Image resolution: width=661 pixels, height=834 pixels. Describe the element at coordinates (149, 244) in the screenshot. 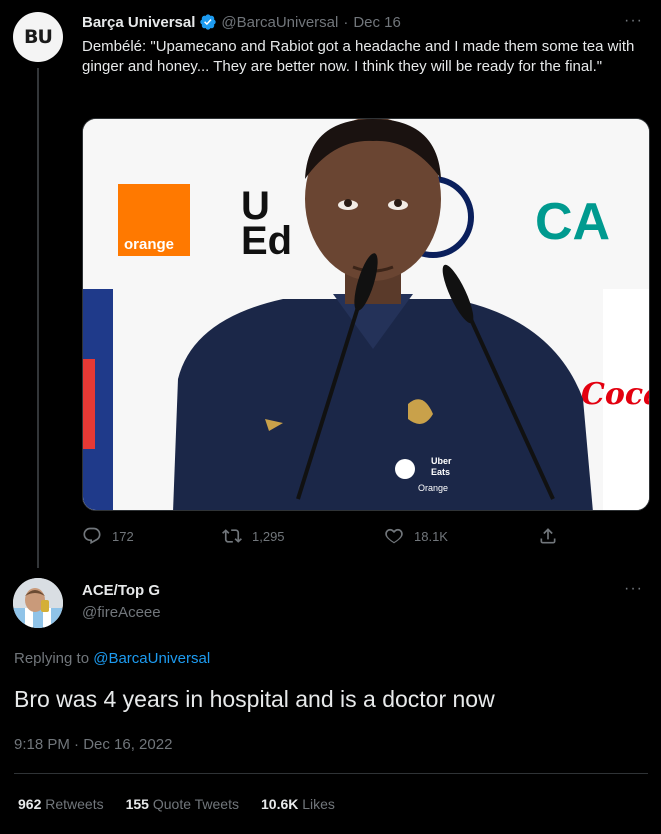

I see `orange-logo-text: orange` at that location.